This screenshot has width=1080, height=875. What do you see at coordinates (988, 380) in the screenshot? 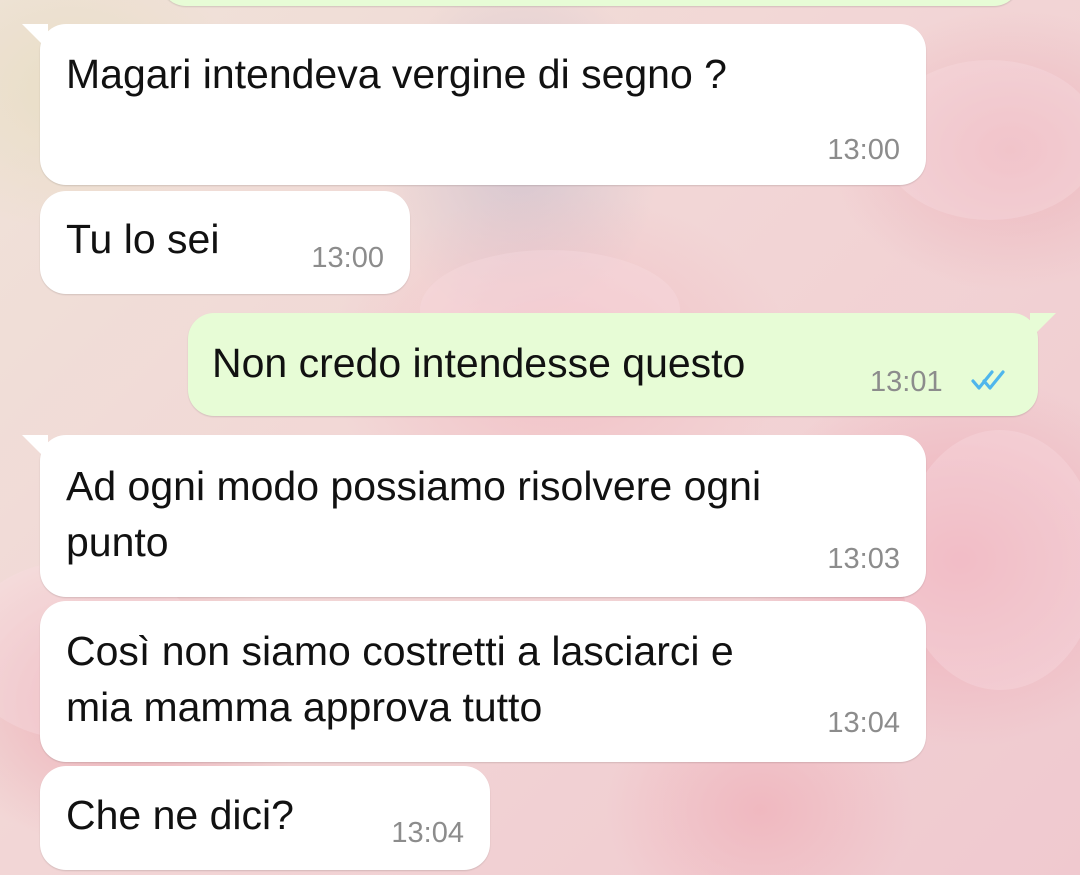
I see `double-check-icon` at bounding box center [988, 380].